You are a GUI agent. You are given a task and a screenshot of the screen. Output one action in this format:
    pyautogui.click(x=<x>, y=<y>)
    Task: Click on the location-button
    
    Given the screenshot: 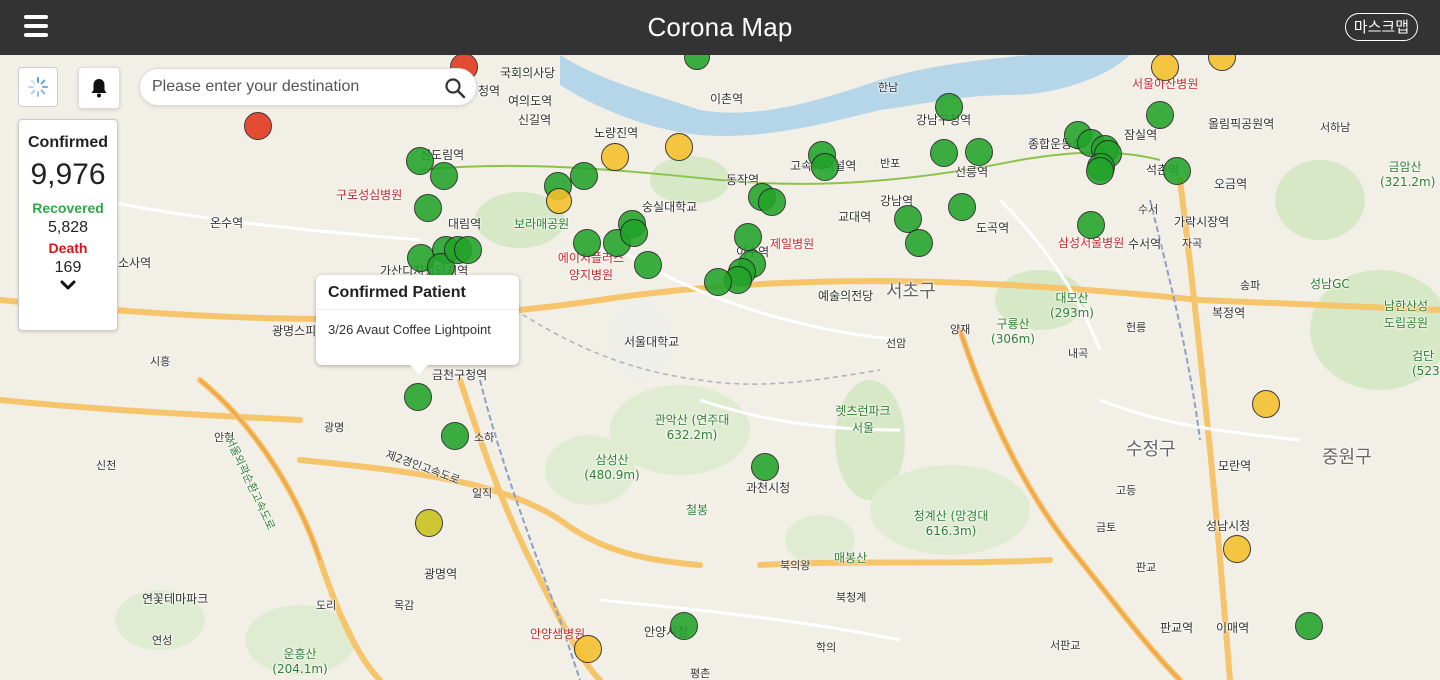 What is the action you would take?
    pyautogui.click(x=38, y=87)
    